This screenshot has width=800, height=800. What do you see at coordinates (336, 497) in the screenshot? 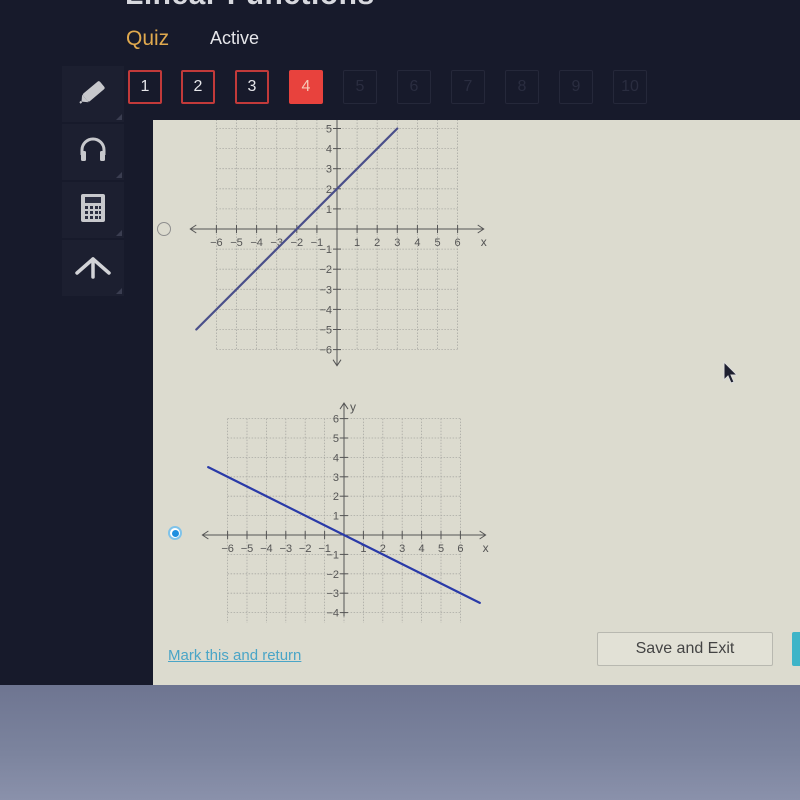
I see `y-tick-label: 2` at bounding box center [336, 497].